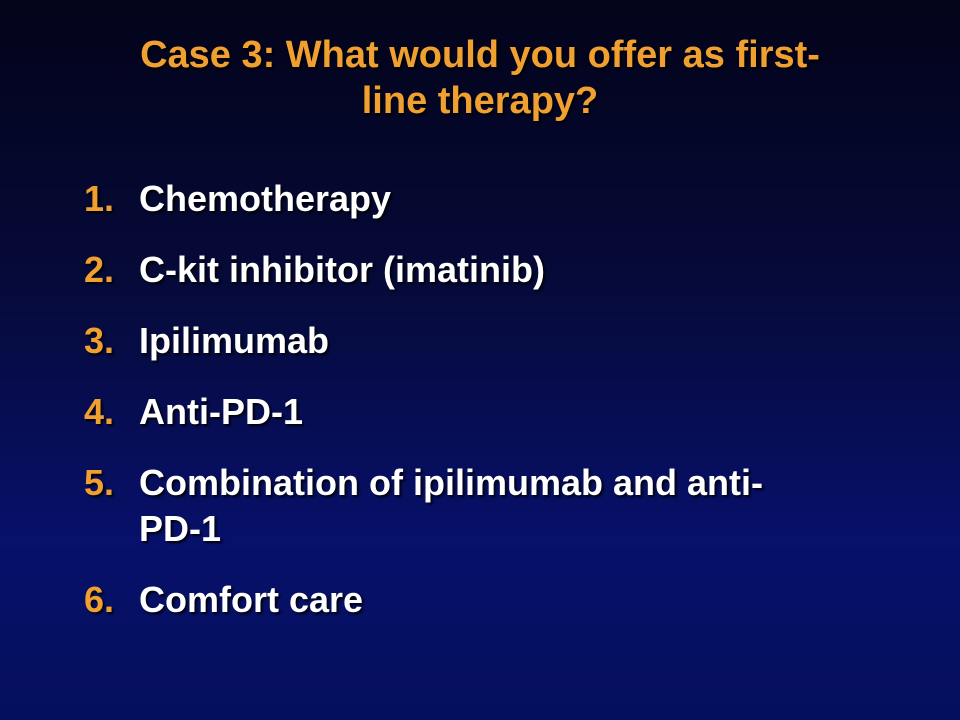  Describe the element at coordinates (99, 482) in the screenshot. I see `option-number: 5.` at that location.